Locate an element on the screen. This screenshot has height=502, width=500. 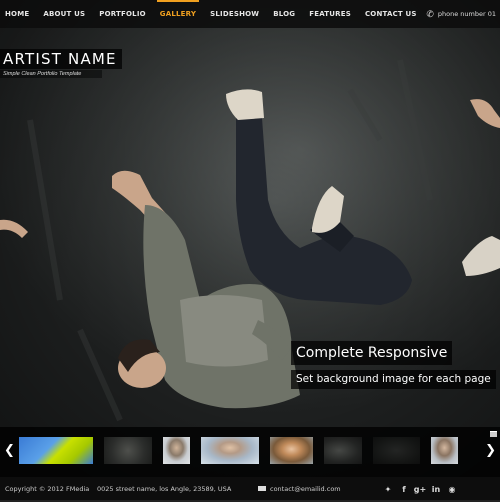
chevron-right-icon: ❯ is located at coordinates (490, 450).